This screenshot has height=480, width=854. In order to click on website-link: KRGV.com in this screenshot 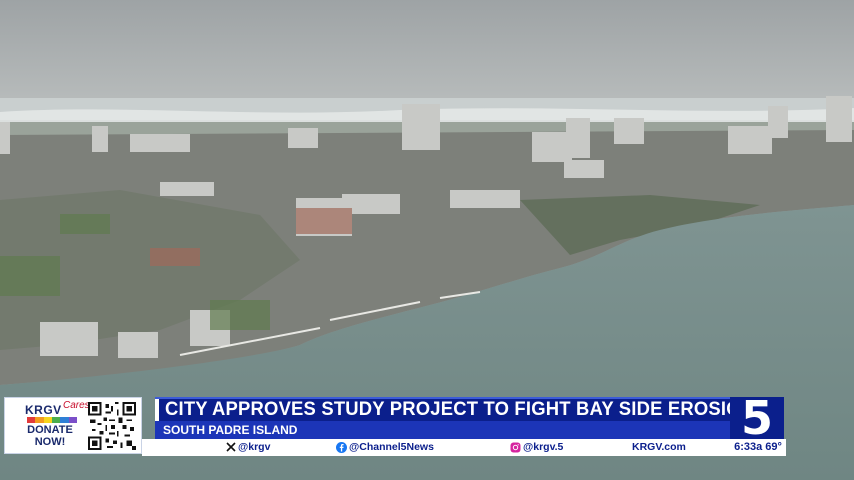, I will do `click(659, 447)`.